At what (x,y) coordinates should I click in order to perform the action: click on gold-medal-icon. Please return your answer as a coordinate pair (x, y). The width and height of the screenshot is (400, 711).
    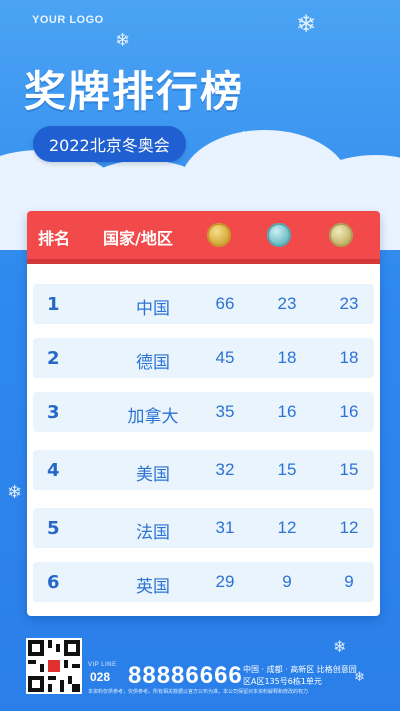
    Looking at the image, I should click on (219, 235).